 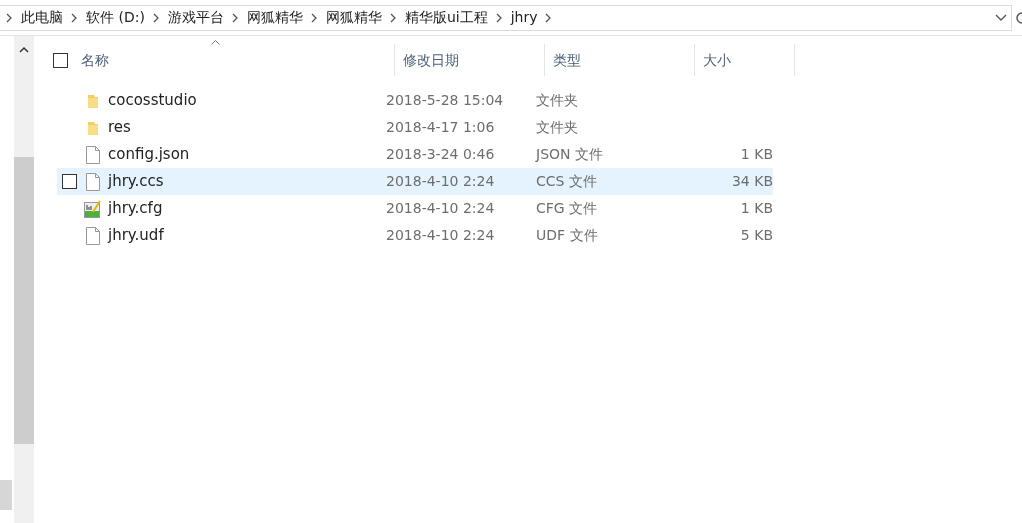 I want to click on breadcrumb-item: 精华版ui工程, so click(x=446, y=17).